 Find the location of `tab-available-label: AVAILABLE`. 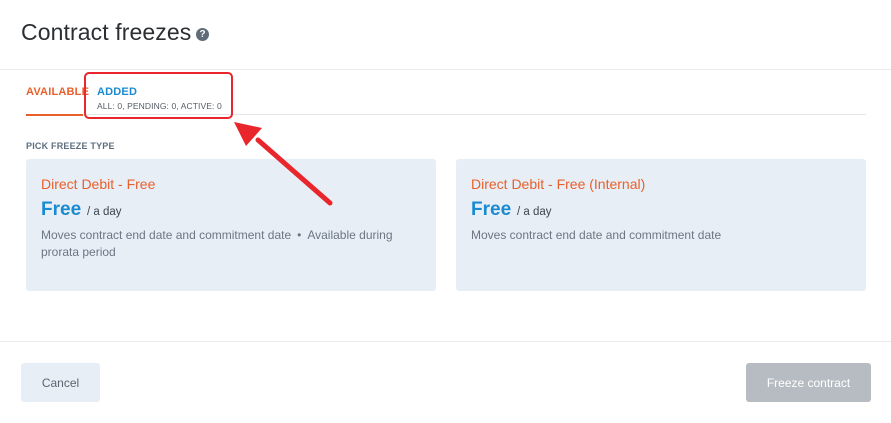

tab-available-label: AVAILABLE is located at coordinates (58, 92).